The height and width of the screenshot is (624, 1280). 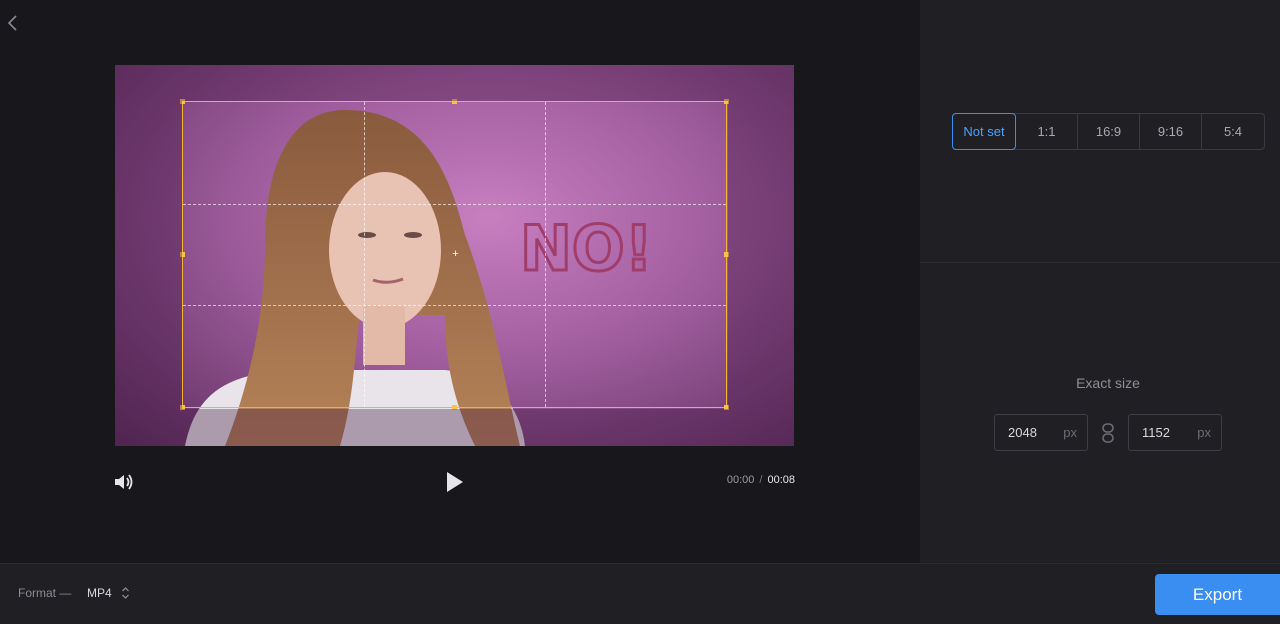 What do you see at coordinates (1175, 432) in the screenshot?
I see `height-field: 1152 px` at bounding box center [1175, 432].